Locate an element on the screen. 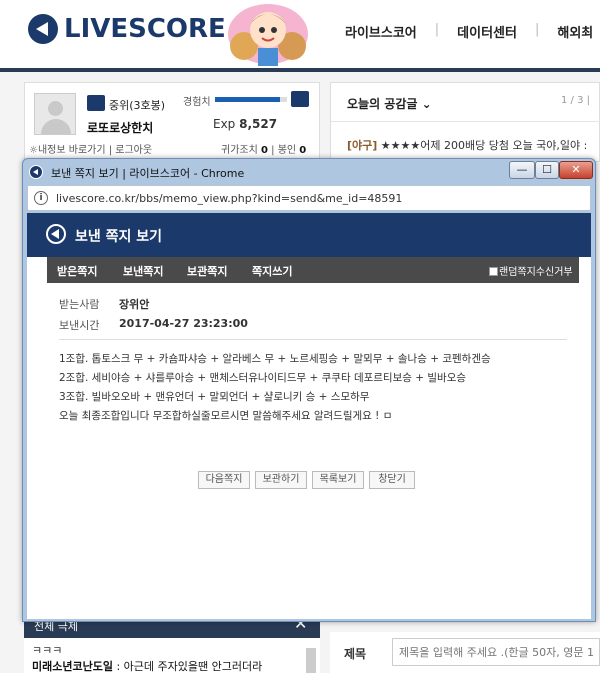  livescore-logo: LIVESCORE is located at coordinates (127, 29).